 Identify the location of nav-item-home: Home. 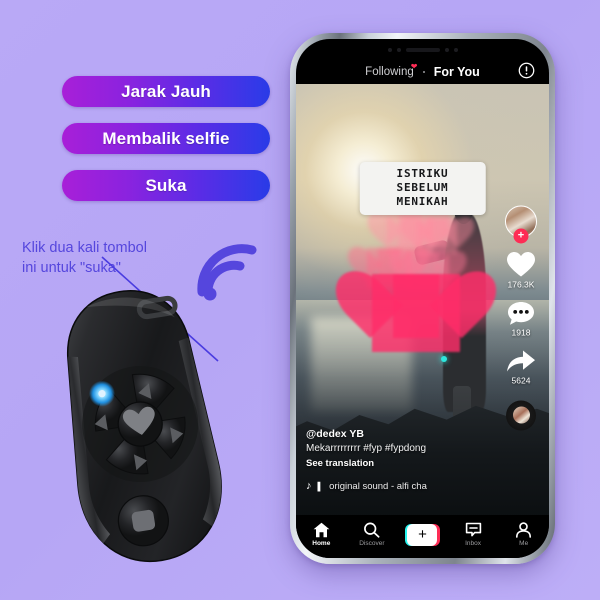
(321, 534).